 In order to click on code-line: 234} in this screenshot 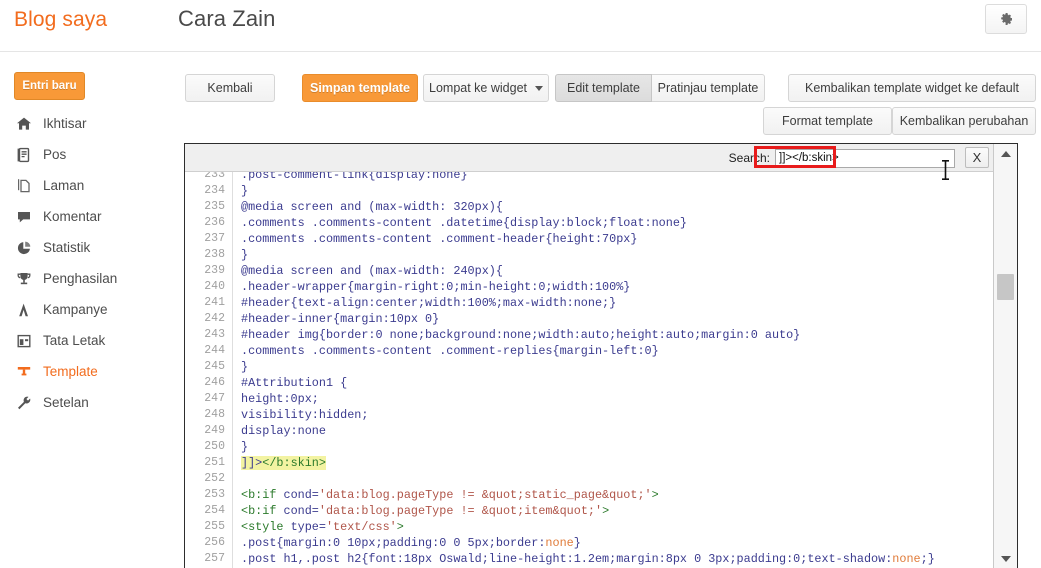, I will do `click(590, 191)`.